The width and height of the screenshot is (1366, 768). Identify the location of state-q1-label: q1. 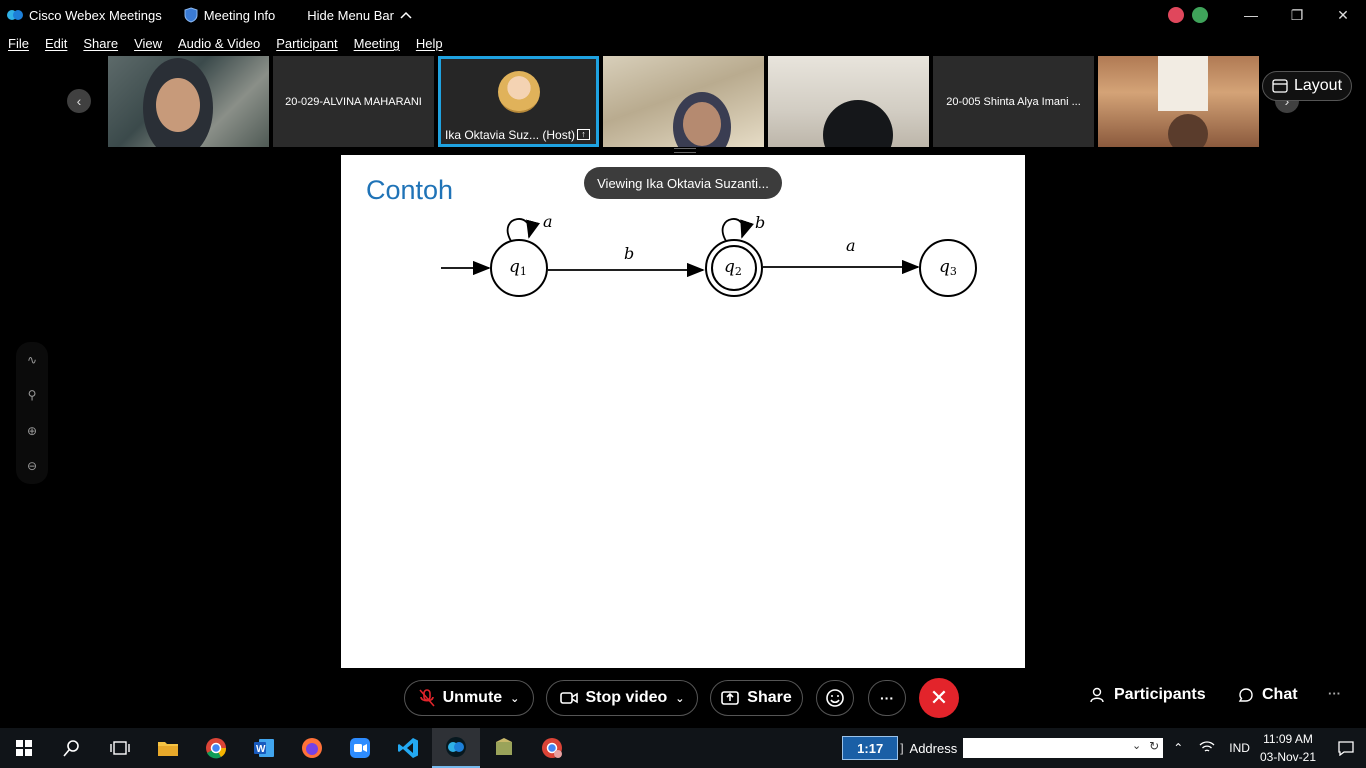
(518, 267).